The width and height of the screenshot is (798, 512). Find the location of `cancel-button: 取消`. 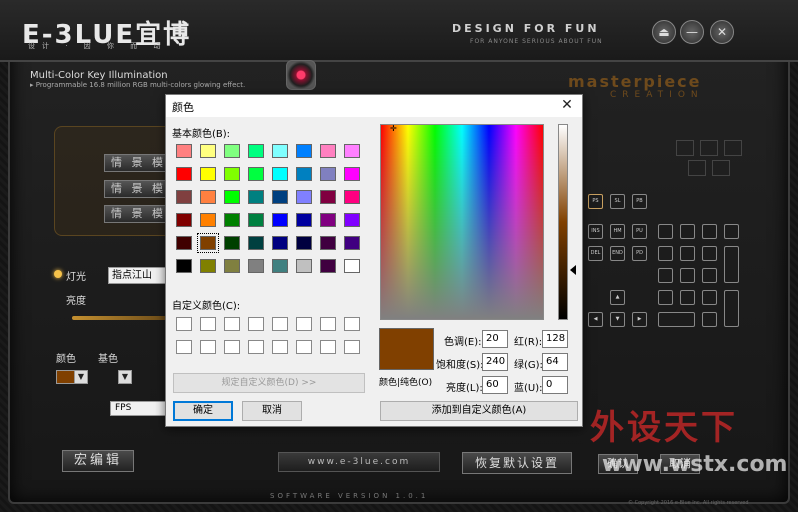

cancel-button: 取消 is located at coordinates (272, 411).